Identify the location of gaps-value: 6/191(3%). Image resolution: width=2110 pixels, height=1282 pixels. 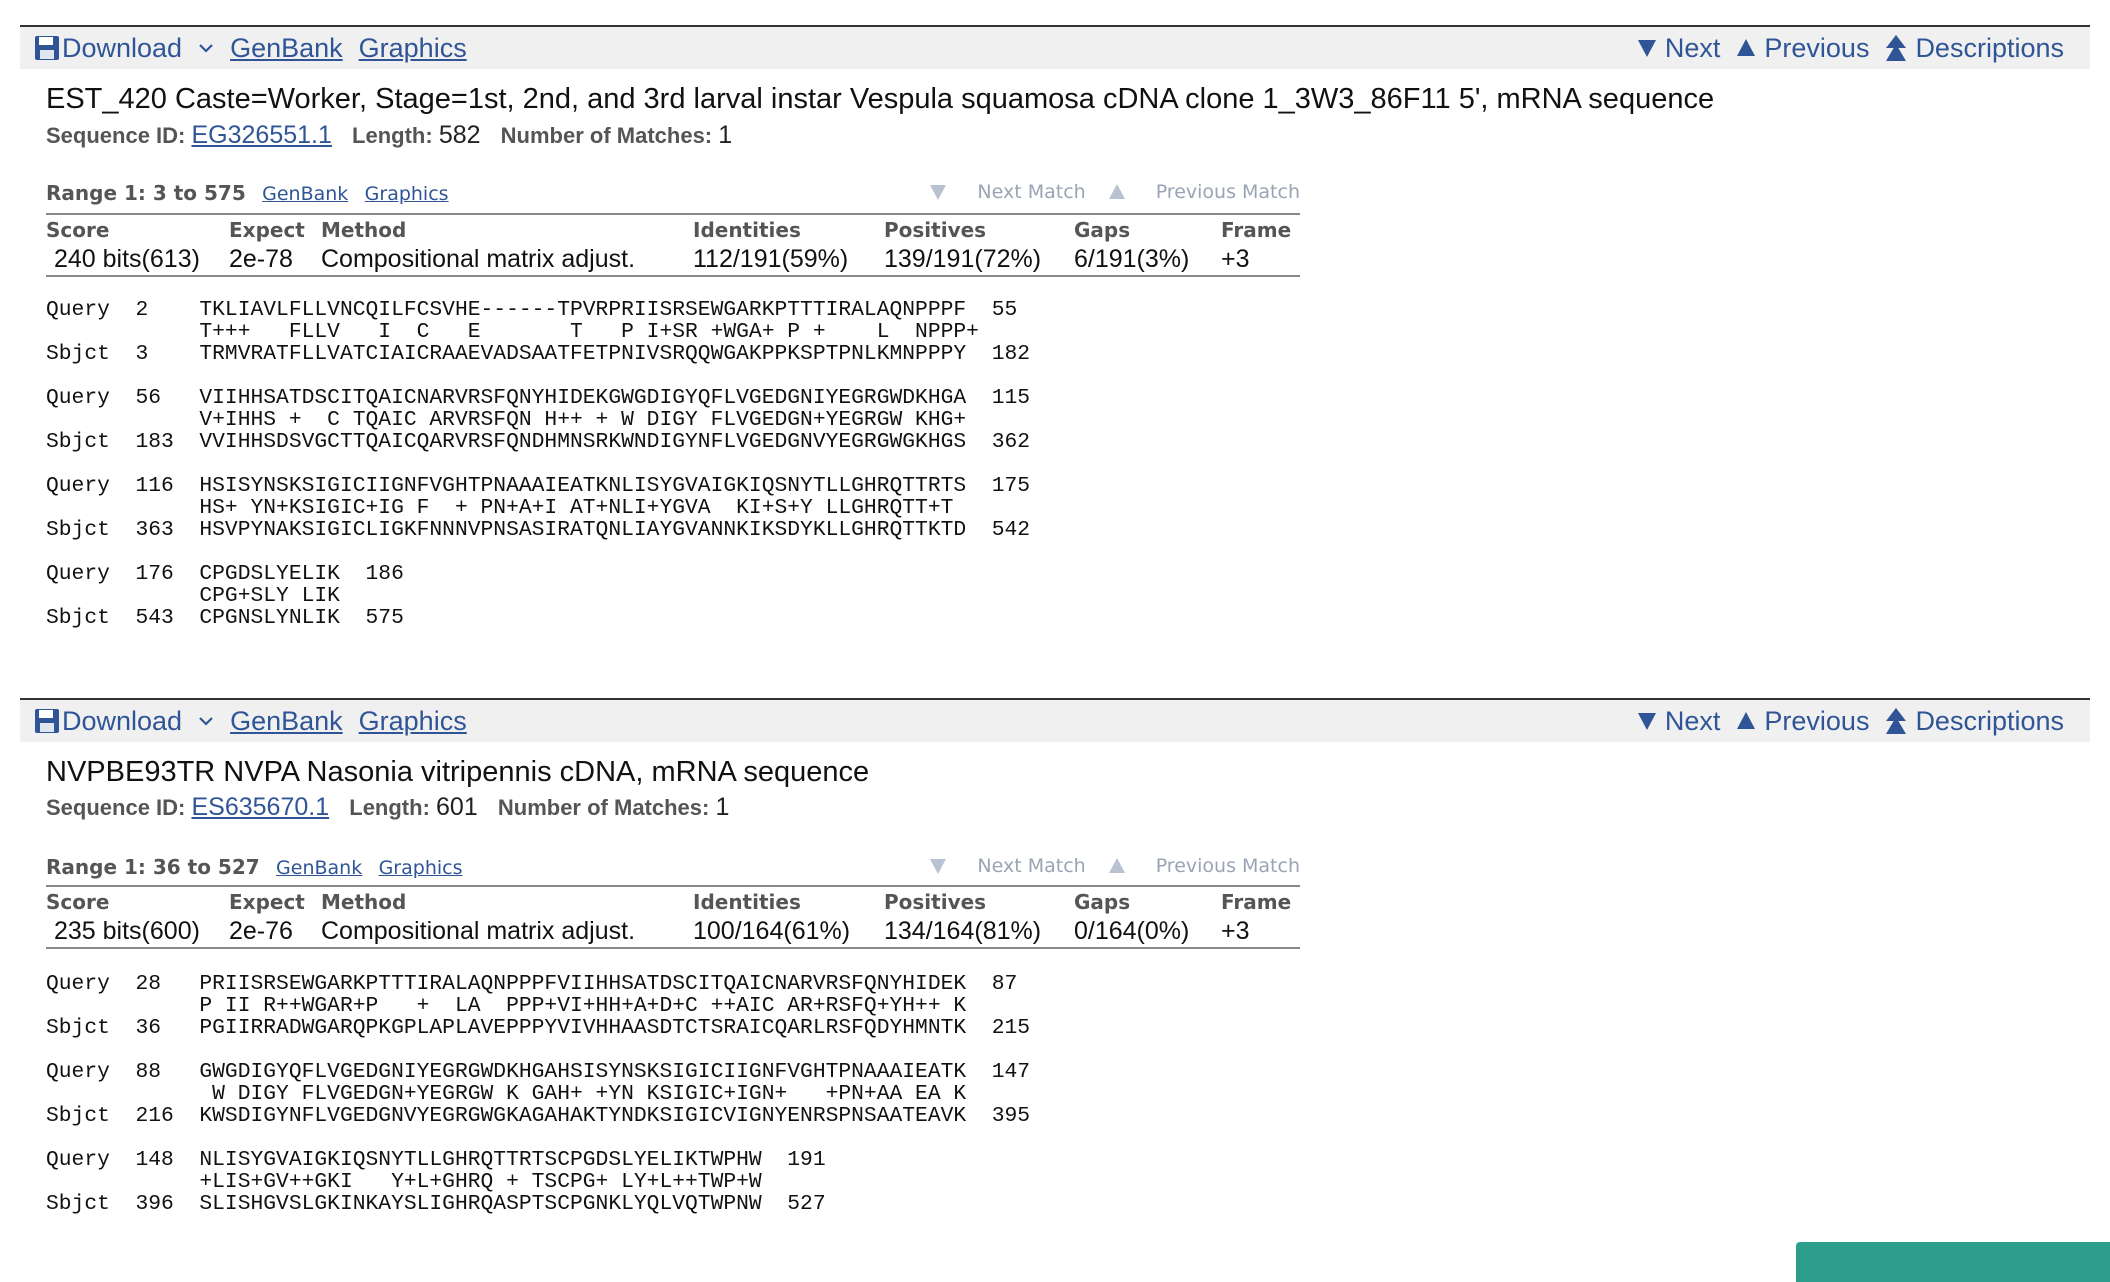
(1132, 259).